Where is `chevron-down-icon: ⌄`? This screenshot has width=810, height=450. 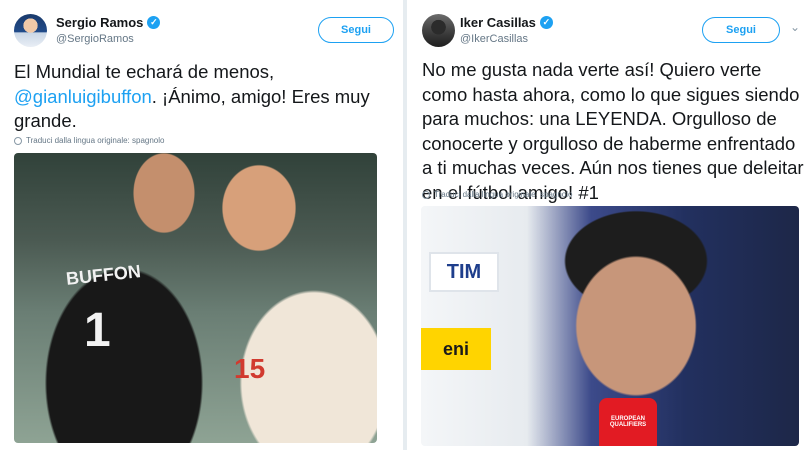 chevron-down-icon: ⌄ is located at coordinates (795, 27).